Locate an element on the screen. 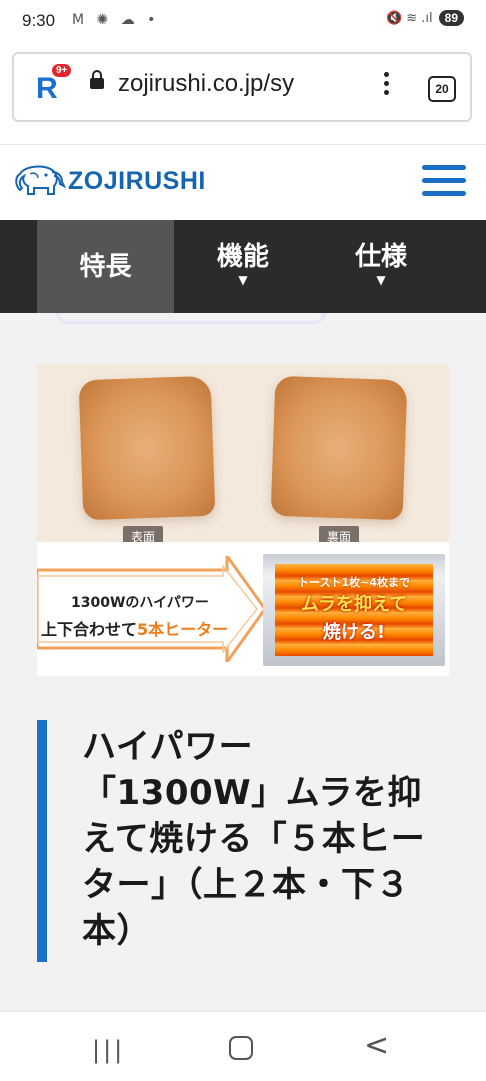  system-navigation-bar: ||| < is located at coordinates (243, 1046).